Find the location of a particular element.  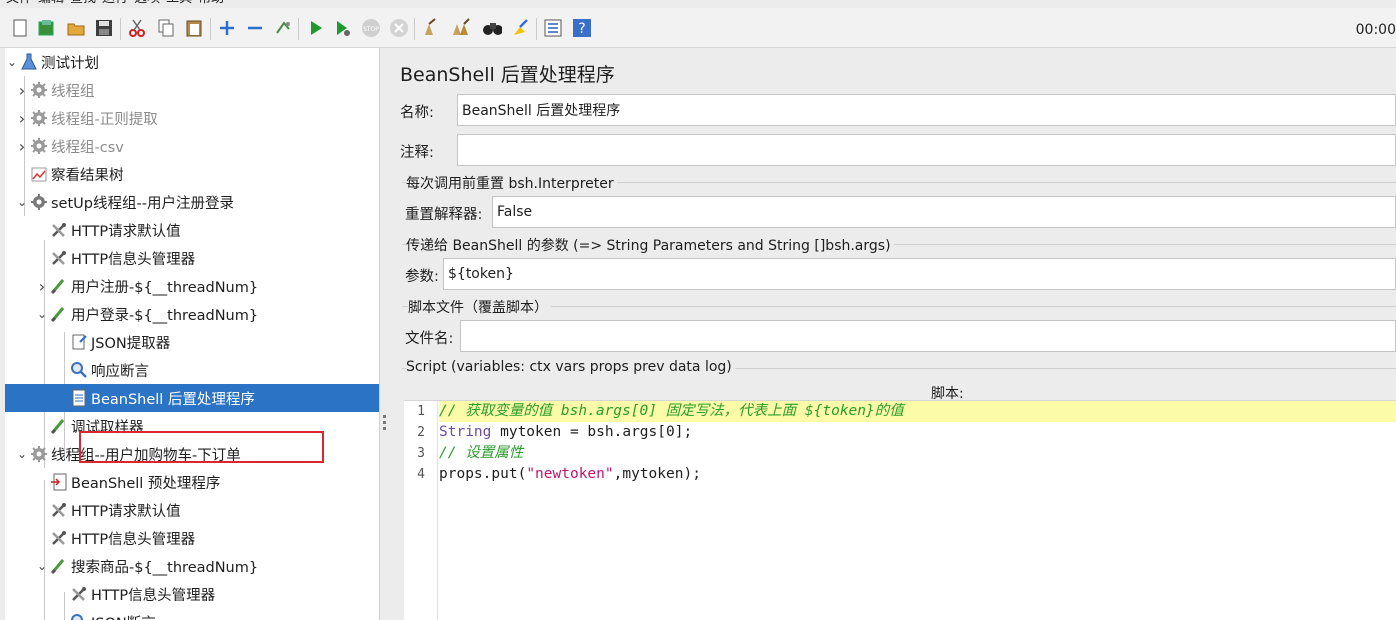

menu-item: 帮助 is located at coordinates (211, 3).